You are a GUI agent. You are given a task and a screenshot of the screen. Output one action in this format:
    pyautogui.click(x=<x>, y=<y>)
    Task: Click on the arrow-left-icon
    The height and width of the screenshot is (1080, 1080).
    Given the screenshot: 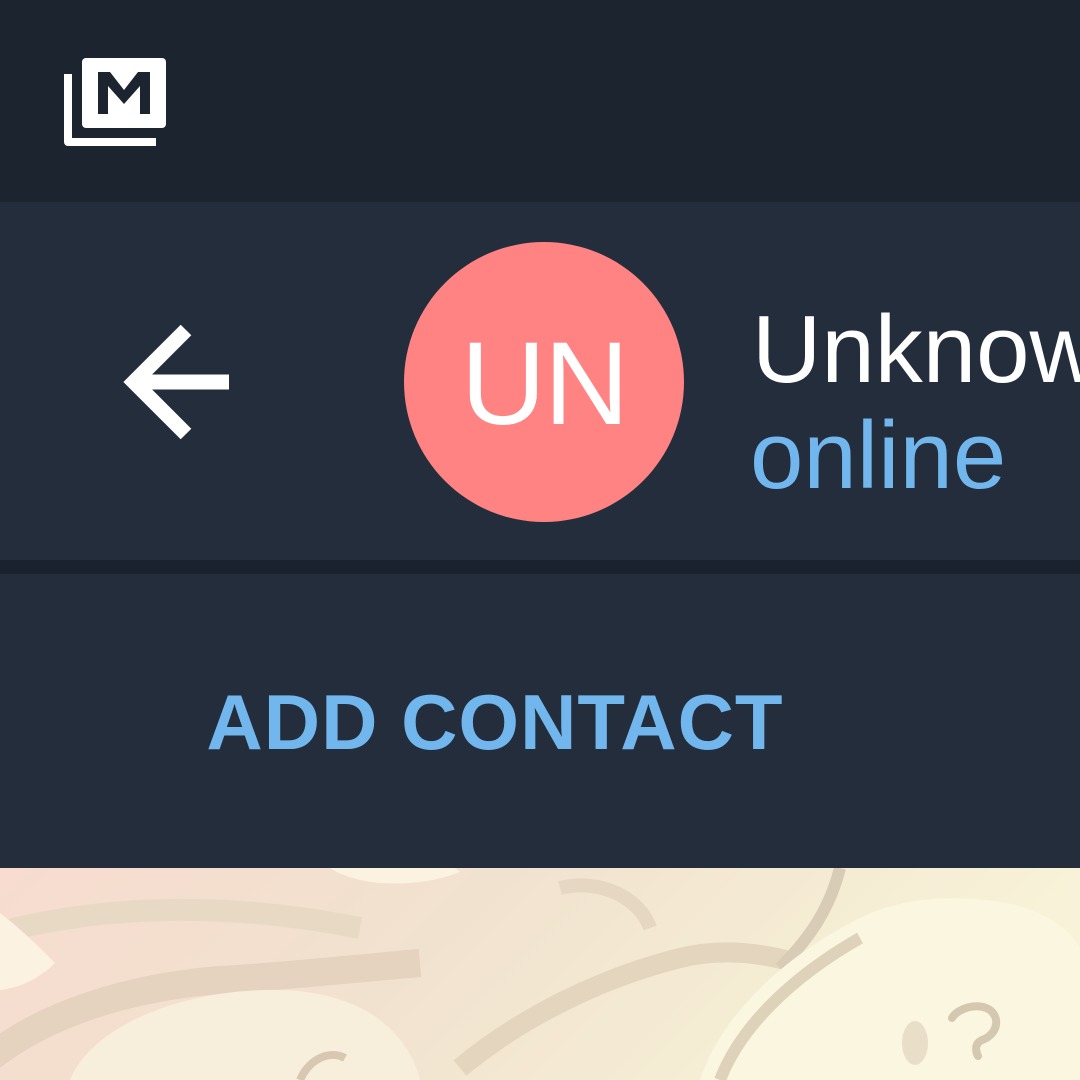 What is the action you would take?
    pyautogui.click(x=176, y=382)
    